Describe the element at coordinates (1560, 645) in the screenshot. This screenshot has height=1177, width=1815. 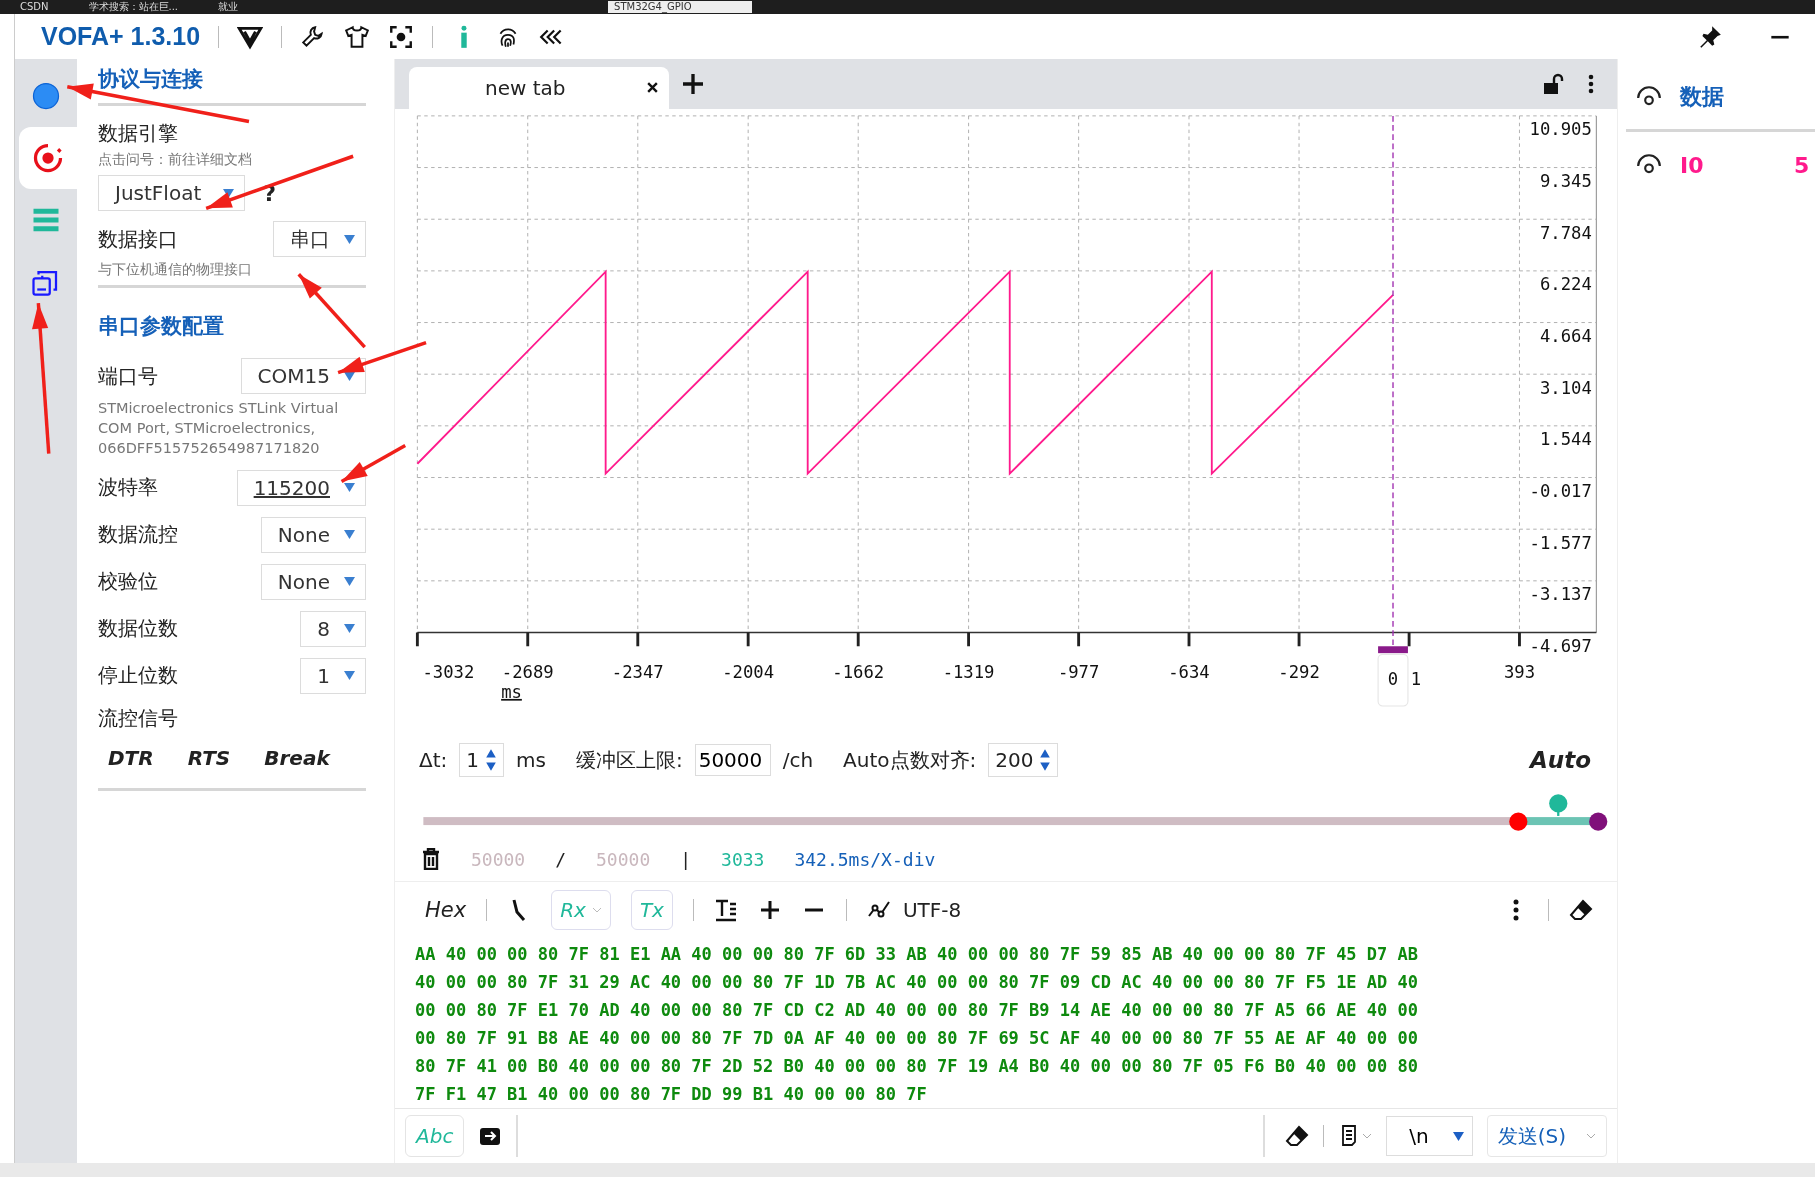
I see `axis-label: -4.697` at that location.